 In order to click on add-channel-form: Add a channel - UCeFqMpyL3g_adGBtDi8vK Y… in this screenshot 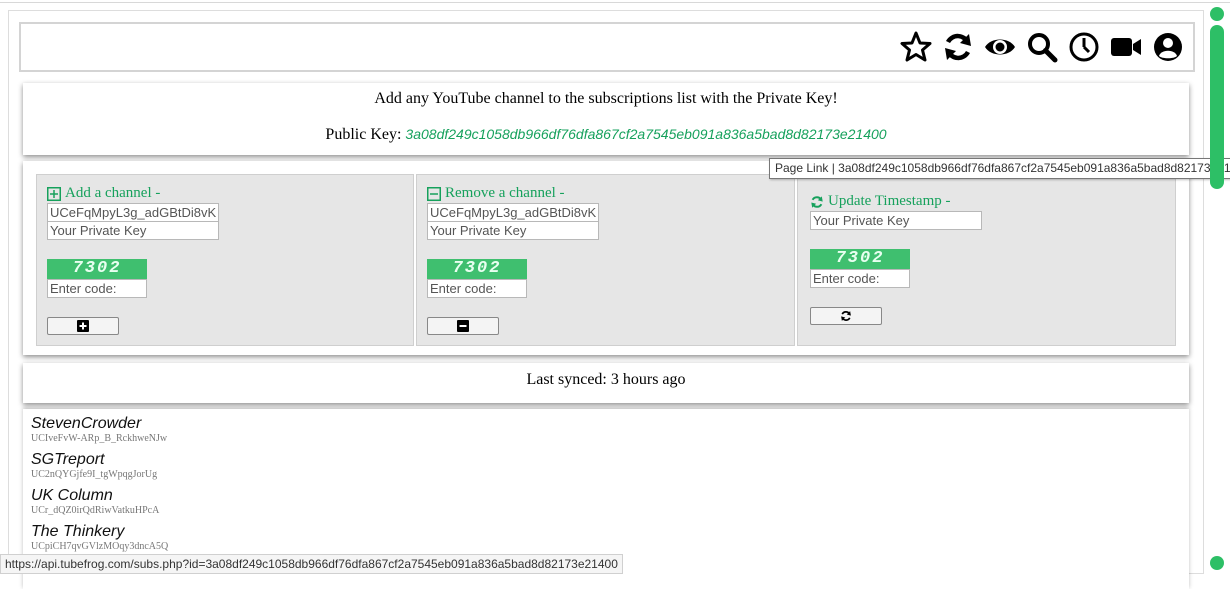, I will do `click(225, 260)`.